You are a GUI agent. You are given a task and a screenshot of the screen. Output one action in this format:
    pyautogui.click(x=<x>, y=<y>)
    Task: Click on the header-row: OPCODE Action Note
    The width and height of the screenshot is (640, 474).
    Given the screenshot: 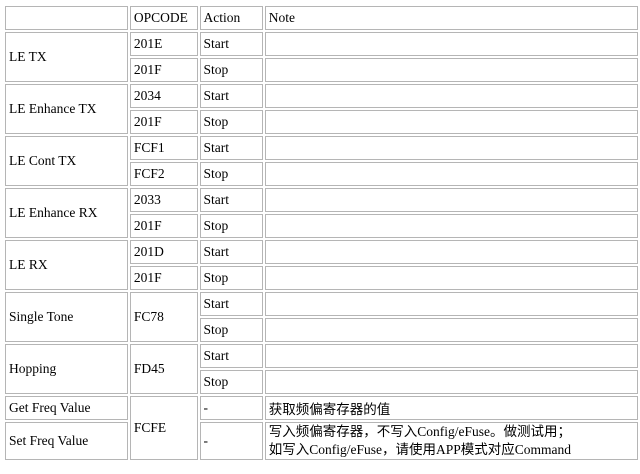 What is the action you would take?
    pyautogui.click(x=321, y=18)
    